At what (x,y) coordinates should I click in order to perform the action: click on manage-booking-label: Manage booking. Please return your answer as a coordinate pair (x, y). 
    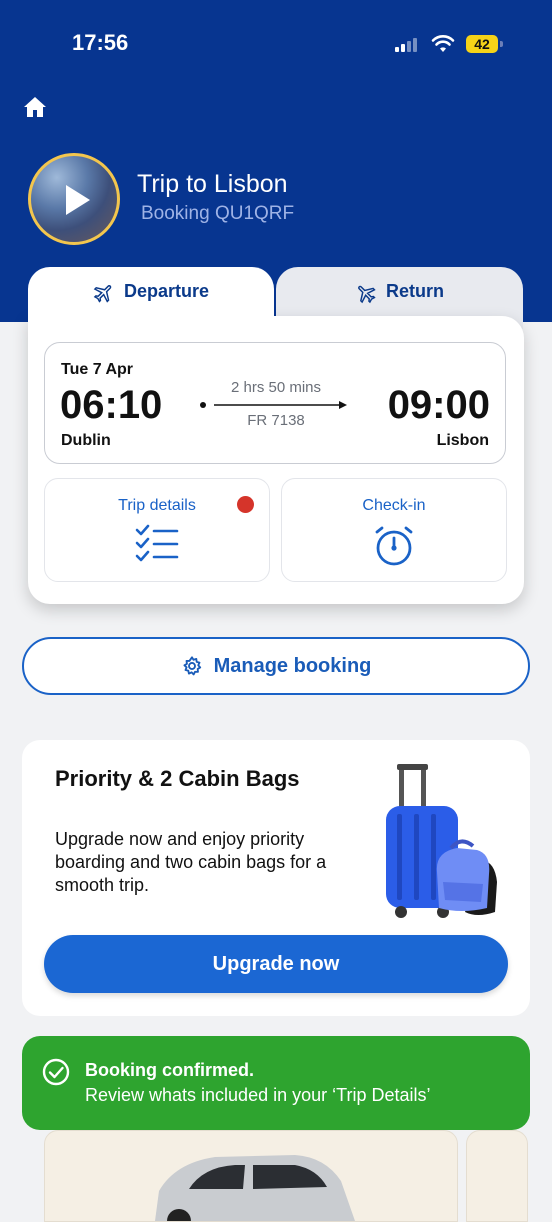
    Looking at the image, I should click on (292, 665).